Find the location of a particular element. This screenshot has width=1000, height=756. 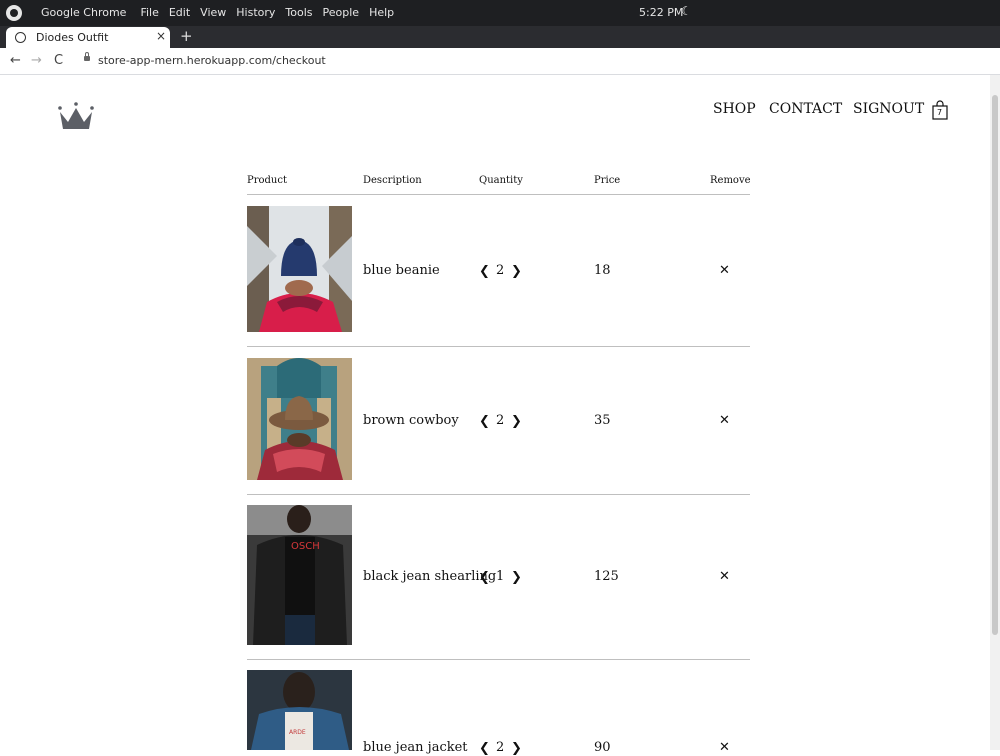

url-field: store-app-mern.herokuapp.com/checkout is located at coordinates (212, 60).